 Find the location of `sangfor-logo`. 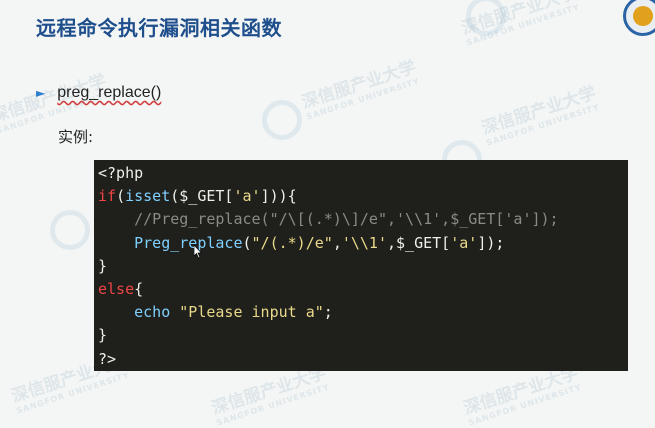

sangfor-logo is located at coordinates (639, 18).